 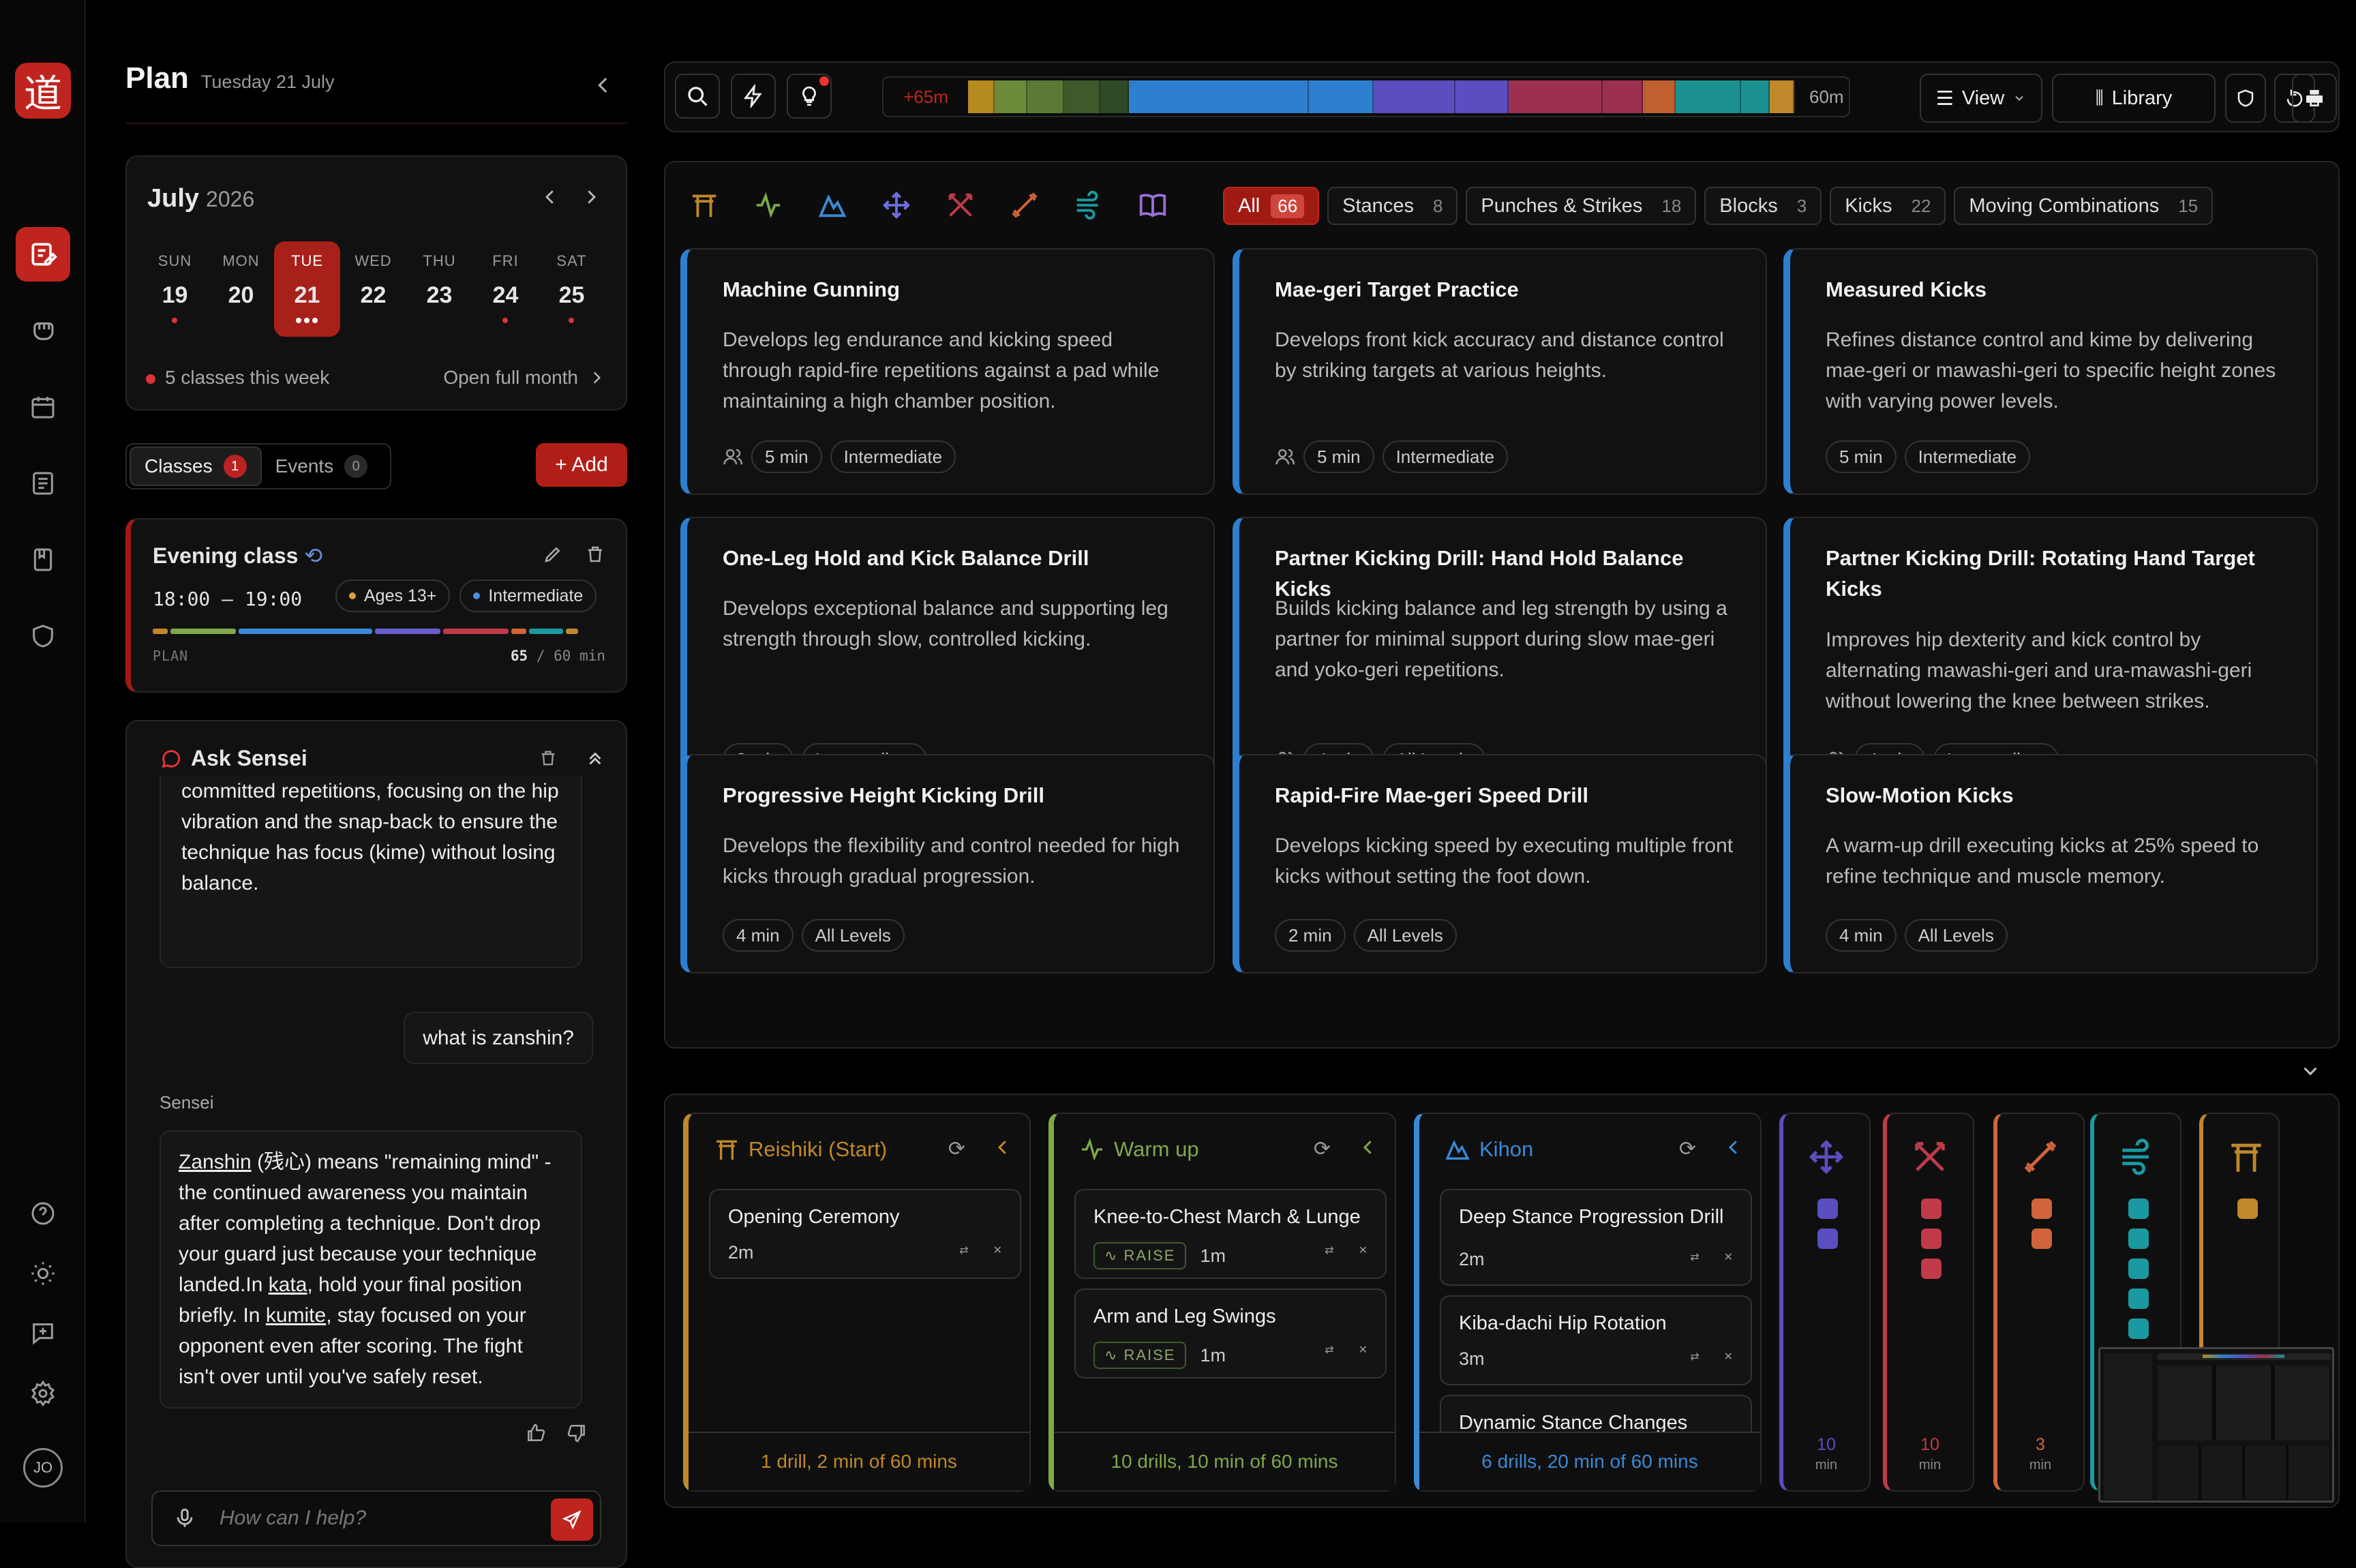 What do you see at coordinates (1596, 1340) in the screenshot?
I see `drill-item: Kiba-dachi Hip Rotation 3m ⇄ ✕` at bounding box center [1596, 1340].